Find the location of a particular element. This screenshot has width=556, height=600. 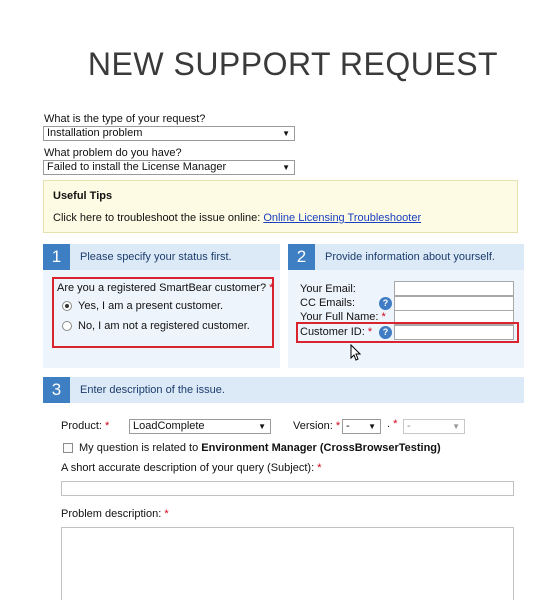

environment-manager-checkbox is located at coordinates (68, 448).